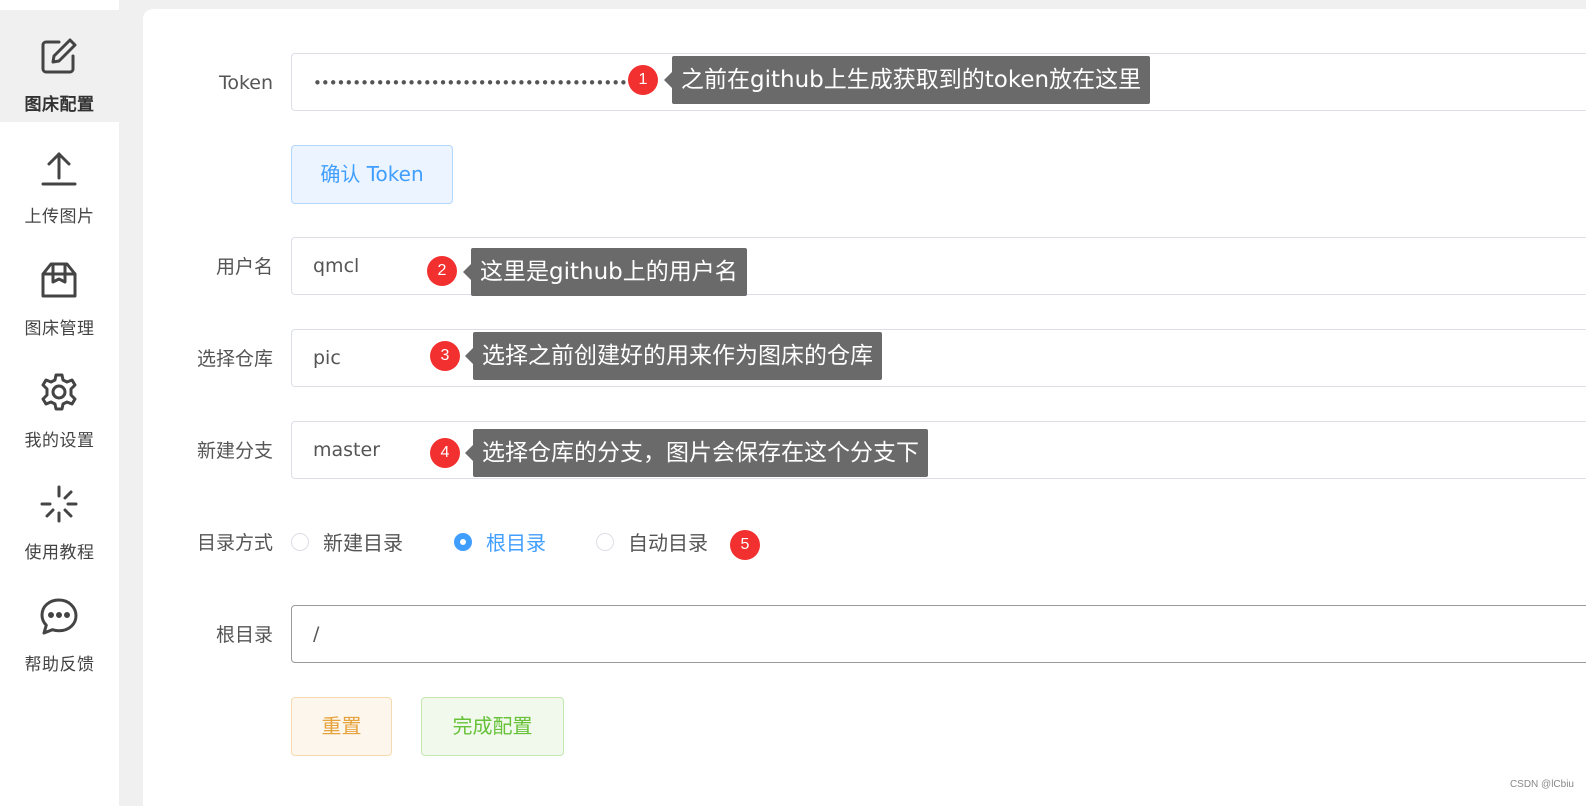  What do you see at coordinates (244, 267) in the screenshot?
I see `username-label: 用户名` at bounding box center [244, 267].